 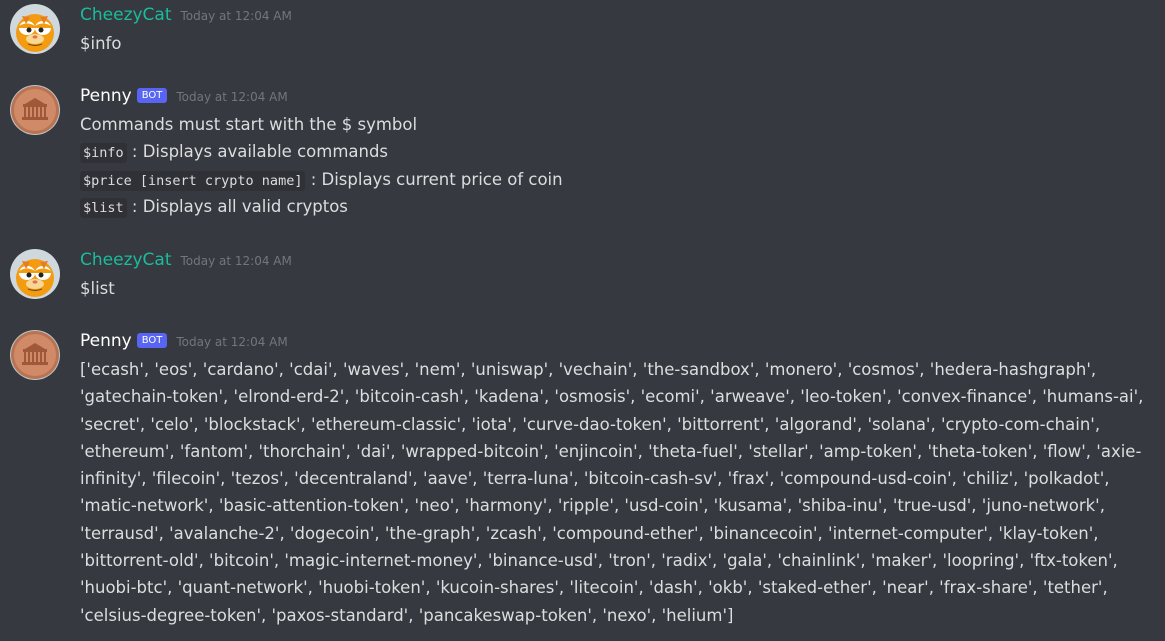 What do you see at coordinates (615, 43) in the screenshot?
I see `message-content: $info` at bounding box center [615, 43].